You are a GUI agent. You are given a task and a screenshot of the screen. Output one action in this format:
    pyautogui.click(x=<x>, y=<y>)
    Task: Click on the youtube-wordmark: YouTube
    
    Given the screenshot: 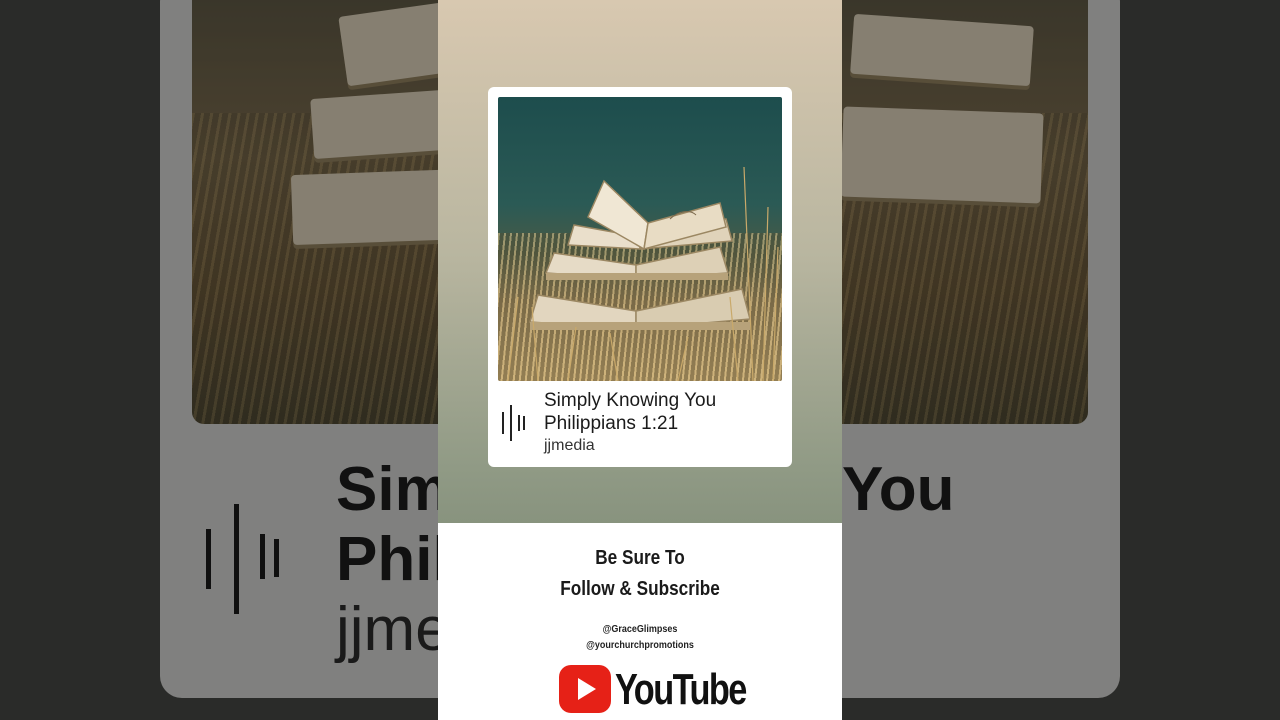 What is the action you would take?
    pyautogui.click(x=681, y=689)
    